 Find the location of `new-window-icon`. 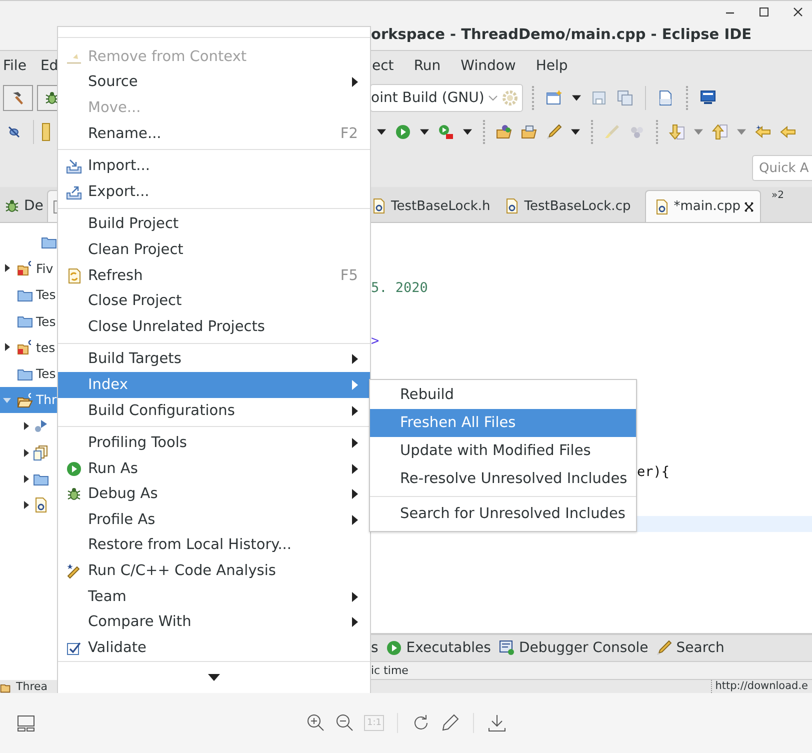

new-window-icon is located at coordinates (554, 98).